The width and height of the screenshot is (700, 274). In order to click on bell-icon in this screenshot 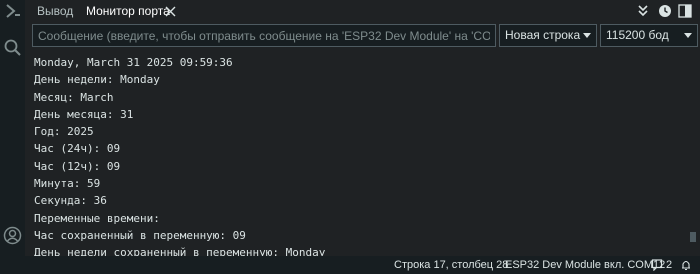, I will do `click(686, 265)`.